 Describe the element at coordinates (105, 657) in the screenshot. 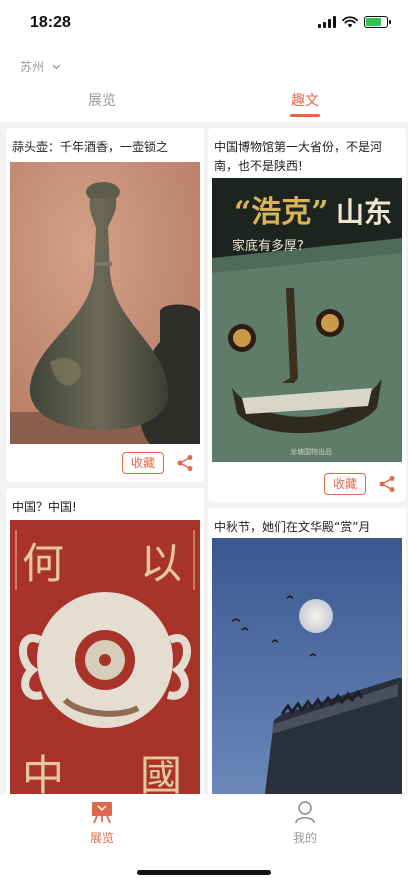

I see `article-image-jade-disc: 何 以 中 國` at that location.